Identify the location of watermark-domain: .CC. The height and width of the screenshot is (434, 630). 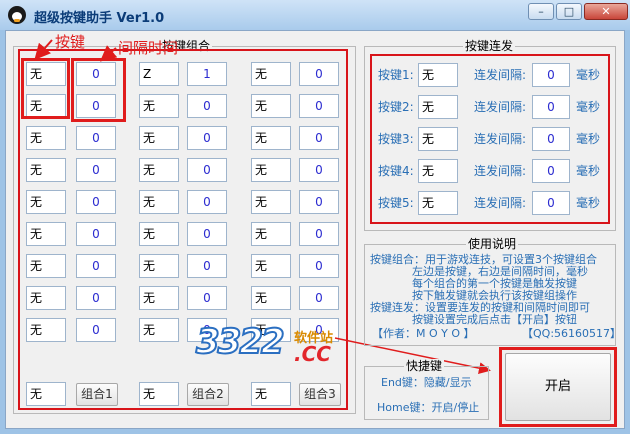
(312, 354).